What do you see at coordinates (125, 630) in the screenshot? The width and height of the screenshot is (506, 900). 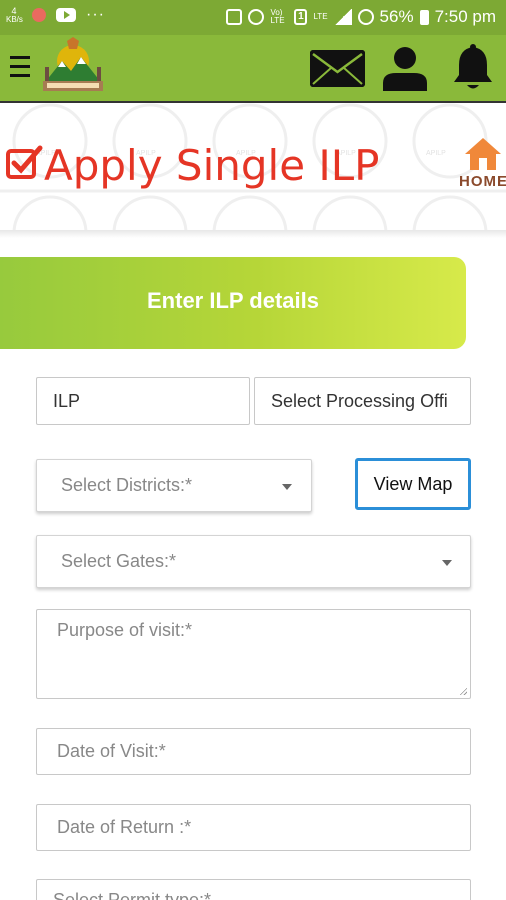 I see `purpose-placeholder: Purpose of visit:*` at bounding box center [125, 630].